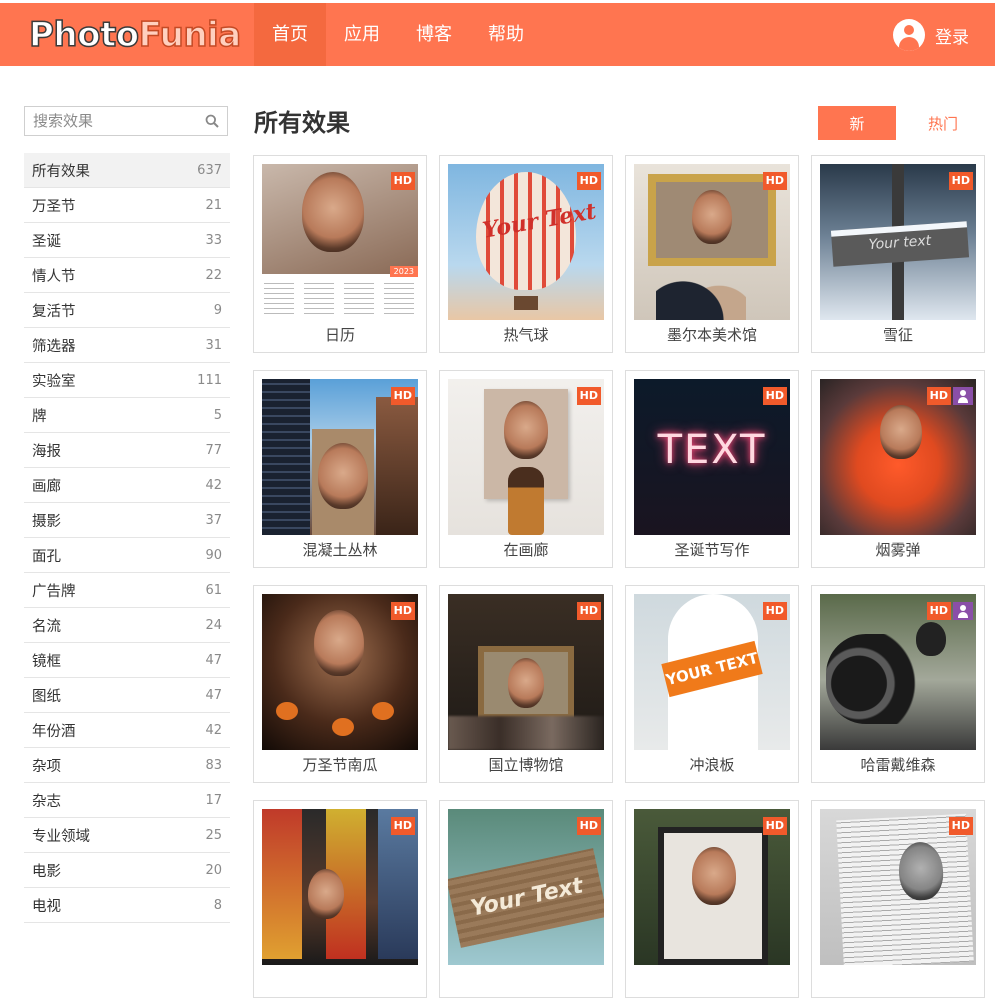 The height and width of the screenshot is (998, 995). I want to click on effect-title: 热气球, so click(526, 334).